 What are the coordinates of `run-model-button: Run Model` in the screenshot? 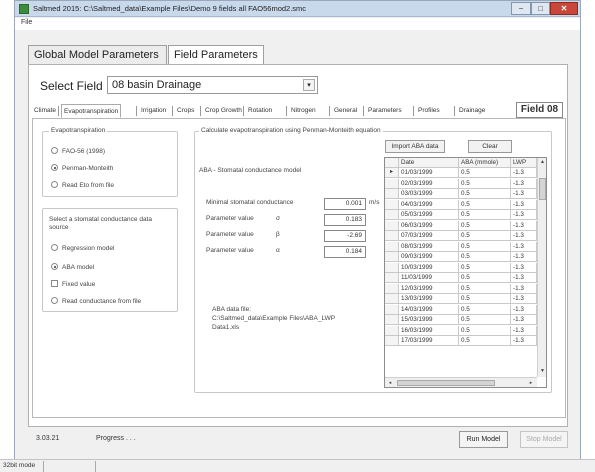 It's located at (483, 439).